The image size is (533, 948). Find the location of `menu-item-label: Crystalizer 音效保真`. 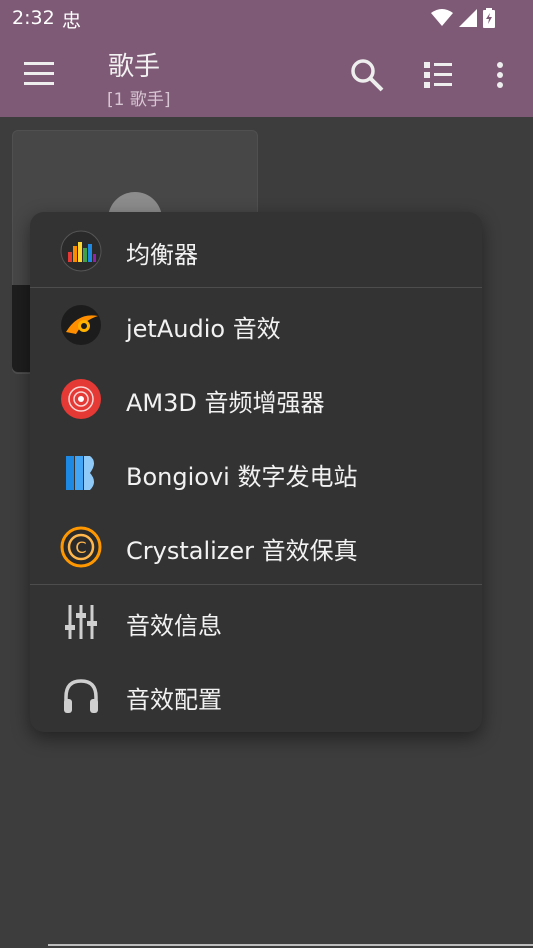

menu-item-label: Crystalizer 音效保真 is located at coordinates (242, 551).